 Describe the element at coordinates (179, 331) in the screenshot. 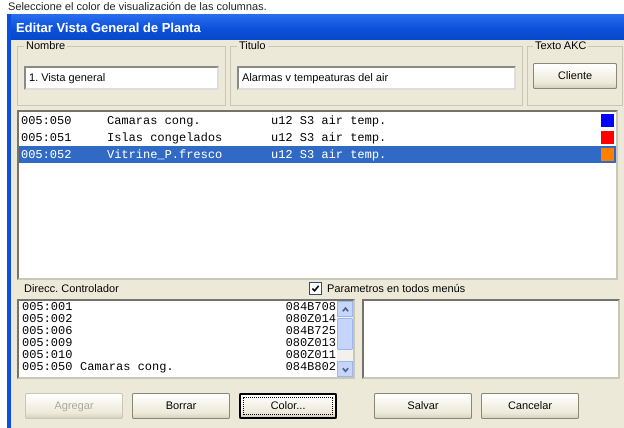

I see `controller-row: 005:006 084B725` at that location.